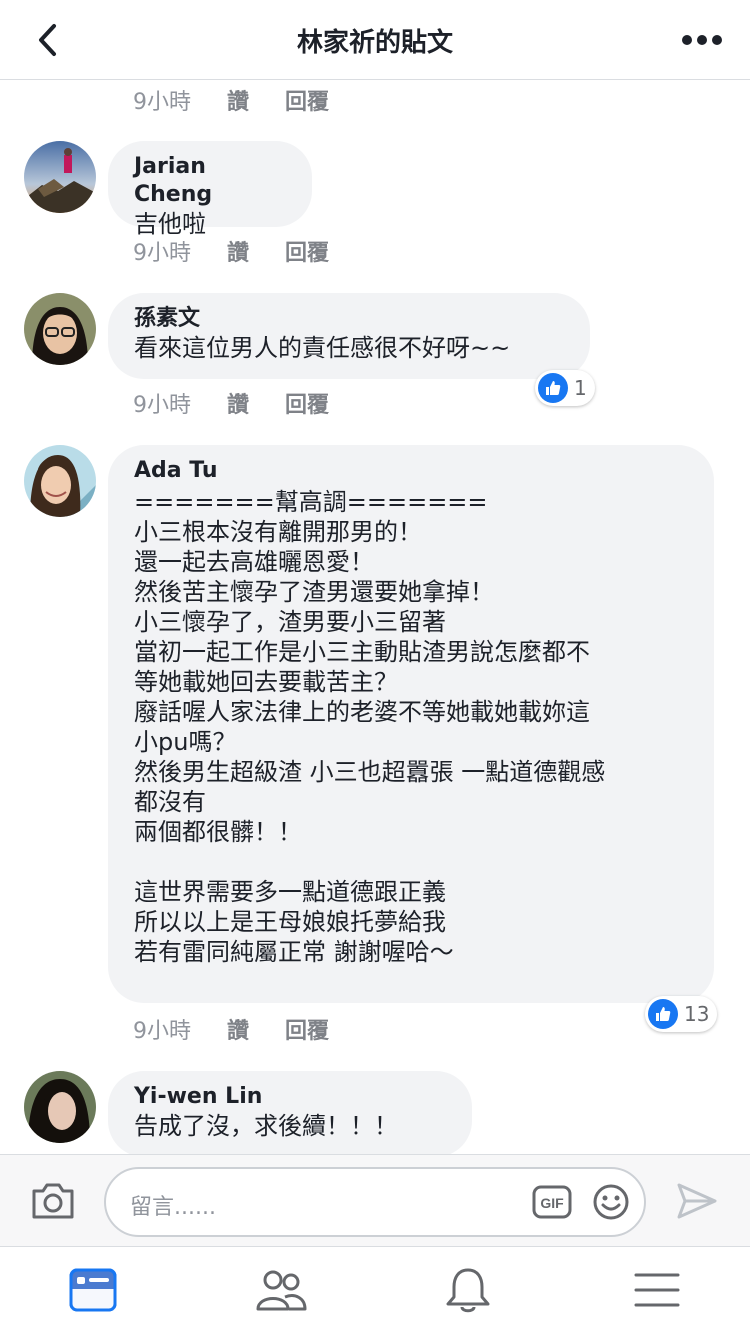 Image resolution: width=750 pixels, height=1334 pixels. I want to click on comment-composer: 留言...... GIF, so click(375, 1200).